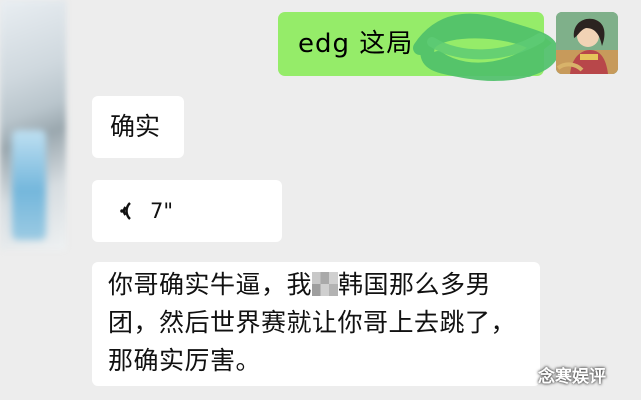 This screenshot has width=641, height=400. I want to click on message-line: 你哥确实牛逼，我 韩国那么多男, so click(299, 285).